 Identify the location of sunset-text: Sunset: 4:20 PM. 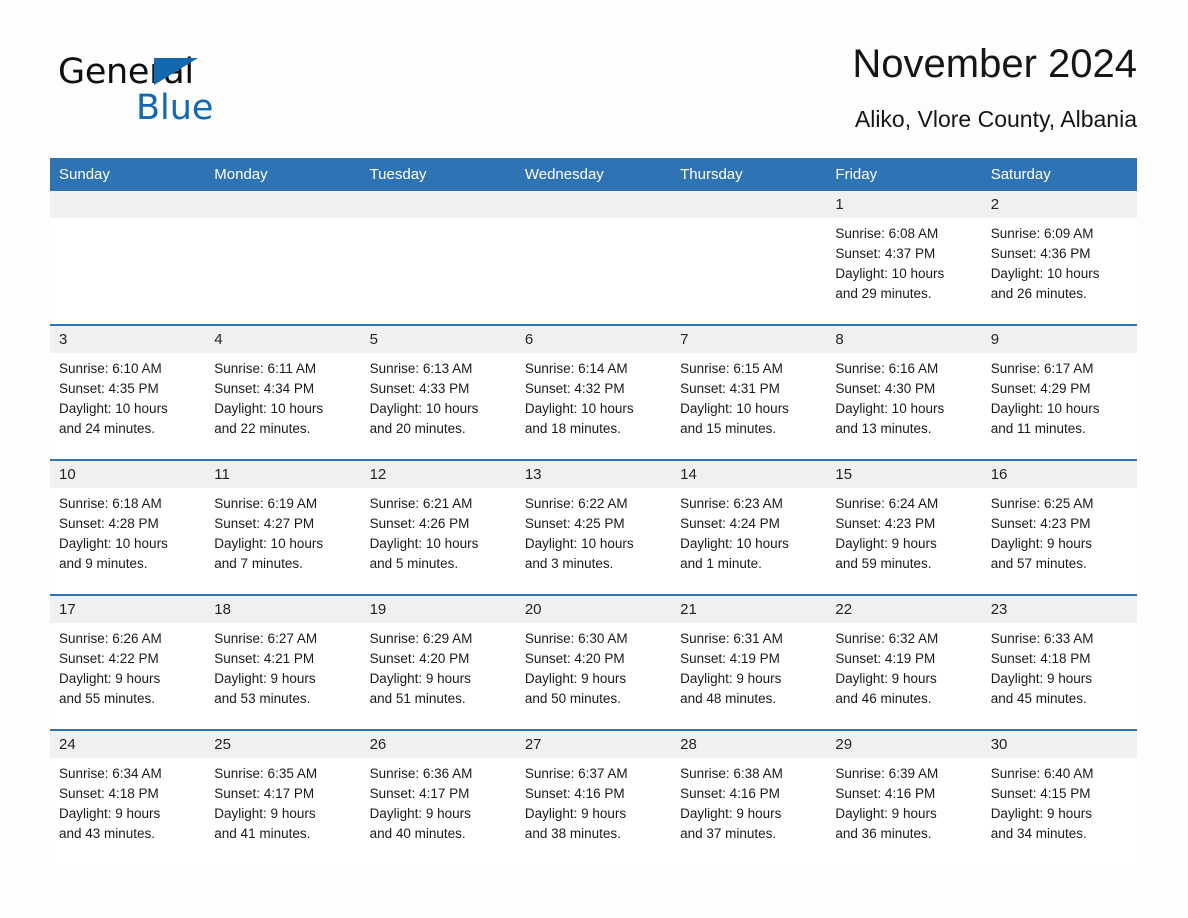
(419, 658).